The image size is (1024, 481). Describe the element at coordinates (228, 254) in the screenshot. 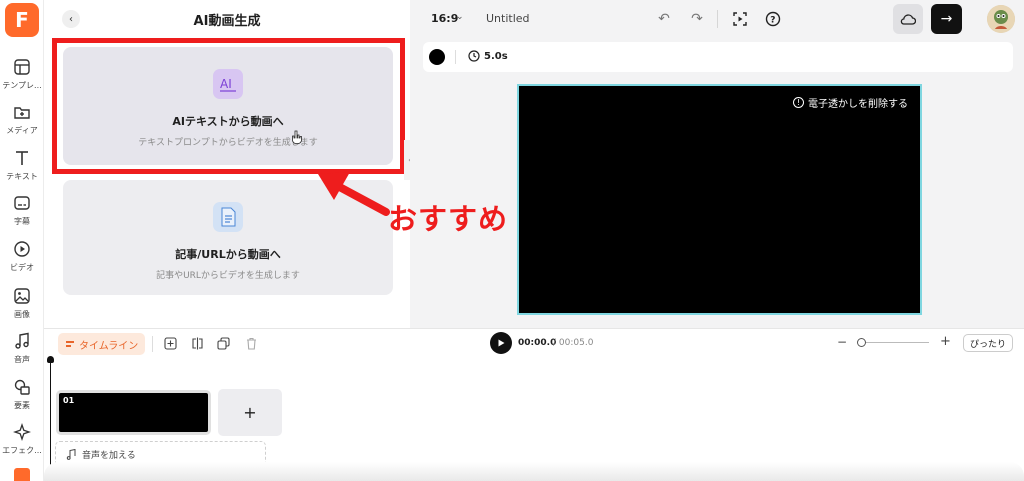

I see `card-title: 記事/URLから動画へ` at that location.